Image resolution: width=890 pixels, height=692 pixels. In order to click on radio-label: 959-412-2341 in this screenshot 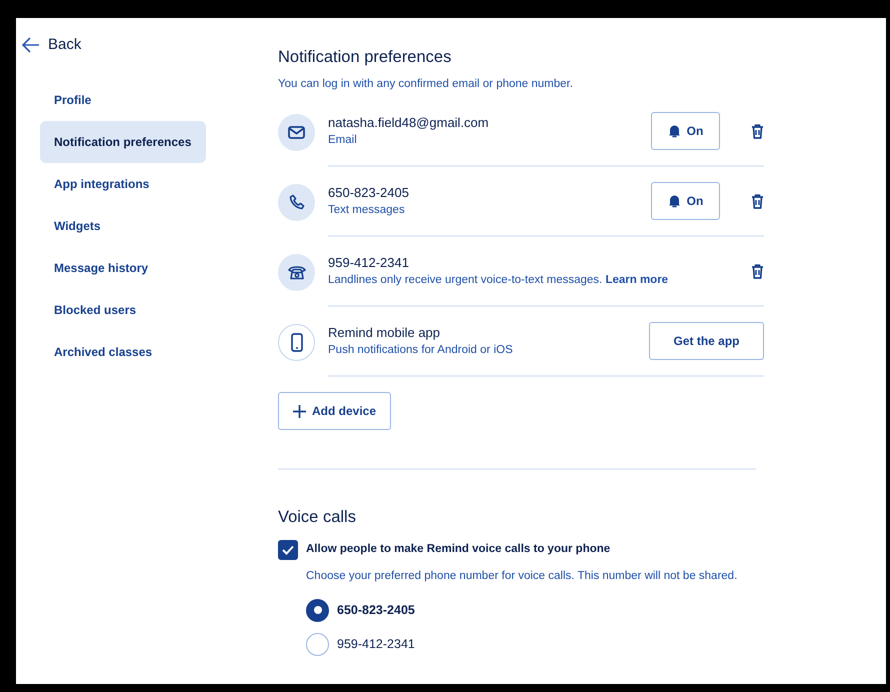, I will do `click(376, 644)`.